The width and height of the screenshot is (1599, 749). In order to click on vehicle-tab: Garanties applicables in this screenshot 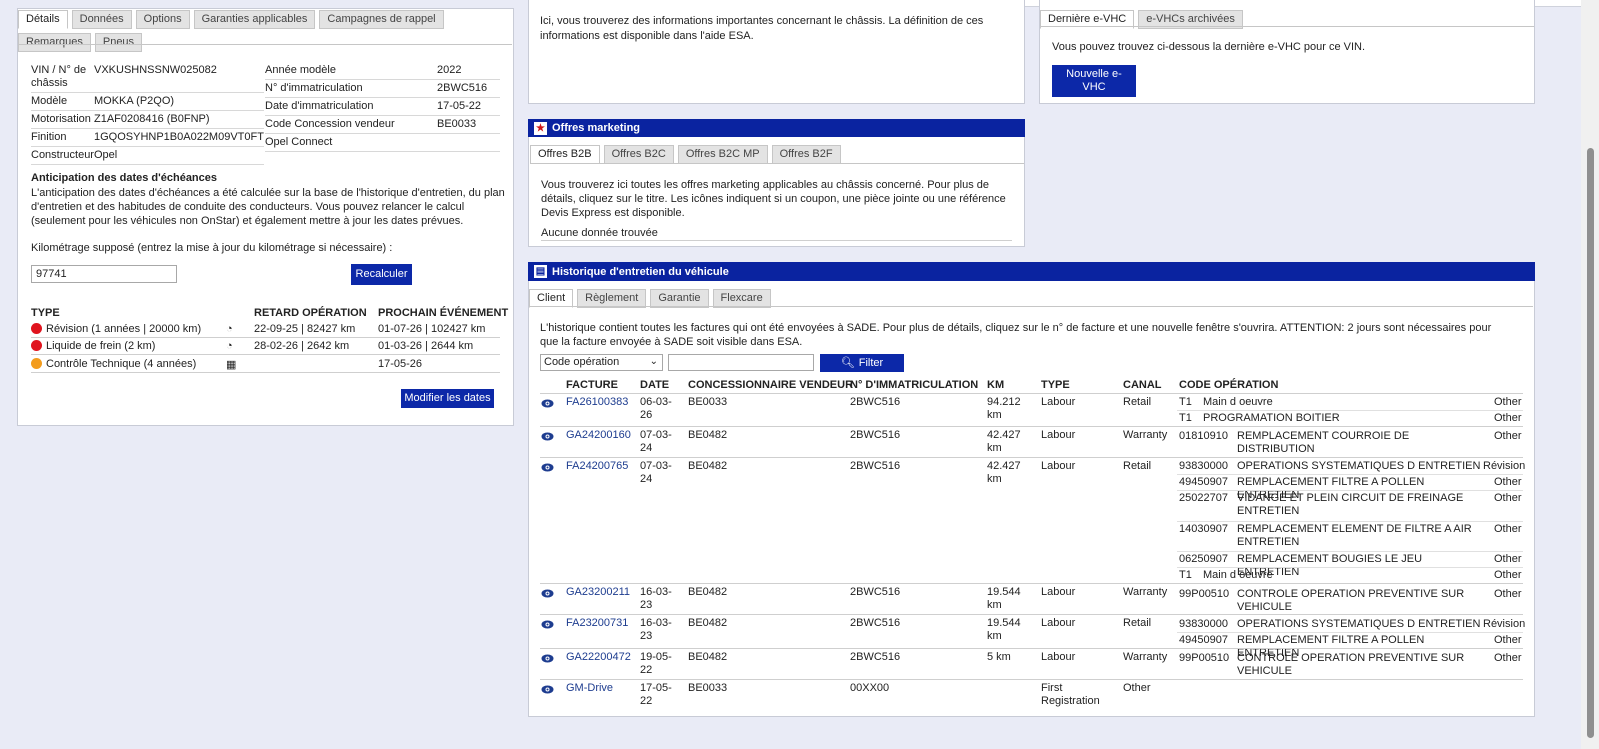, I will do `click(254, 19)`.